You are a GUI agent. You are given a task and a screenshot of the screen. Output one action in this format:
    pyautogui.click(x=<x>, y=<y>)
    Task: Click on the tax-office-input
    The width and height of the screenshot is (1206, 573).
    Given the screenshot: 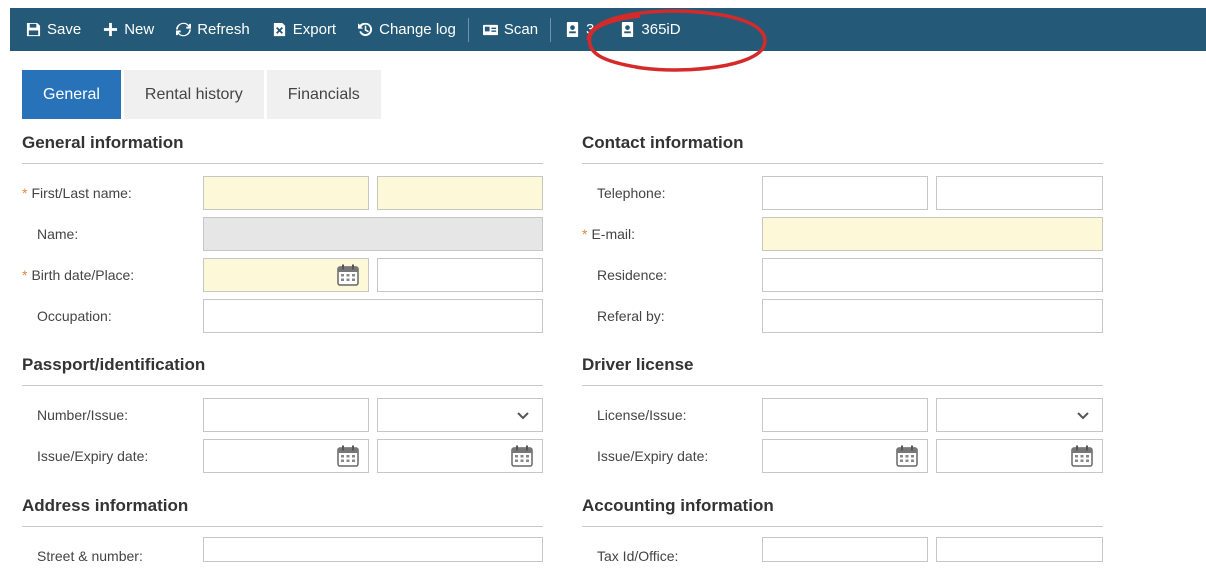 What is the action you would take?
    pyautogui.click(x=1019, y=549)
    